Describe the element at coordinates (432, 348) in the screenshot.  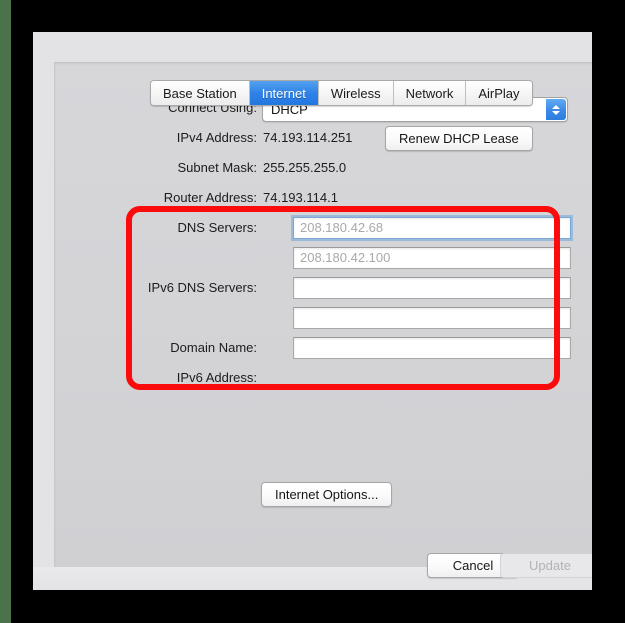
I see `domain-name-input` at that location.